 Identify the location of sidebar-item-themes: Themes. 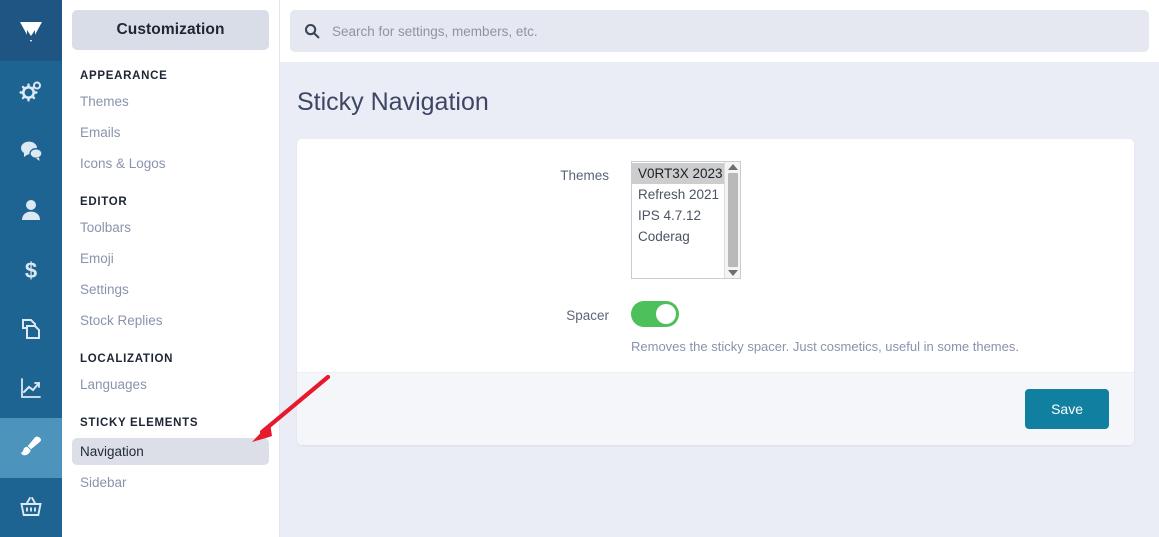
(170, 101).